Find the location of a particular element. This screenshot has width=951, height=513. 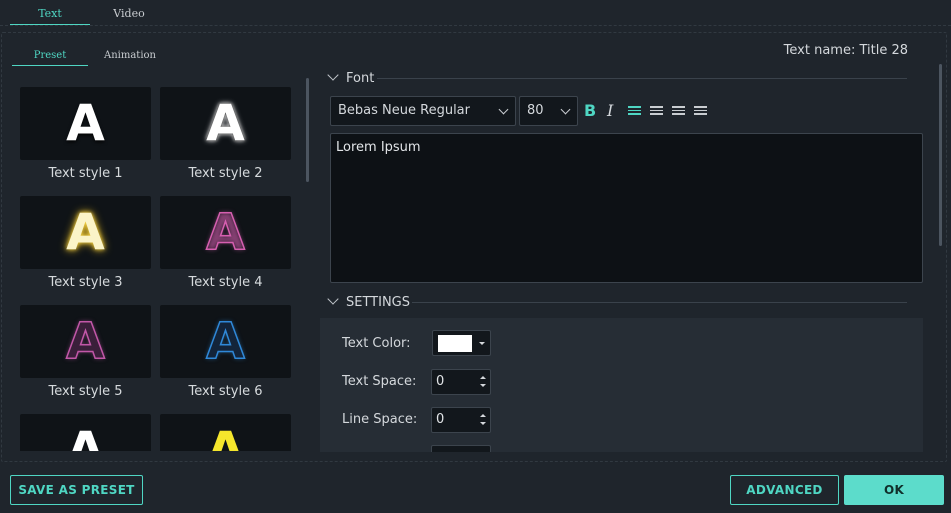

align-right-icon is located at coordinates (678, 111).